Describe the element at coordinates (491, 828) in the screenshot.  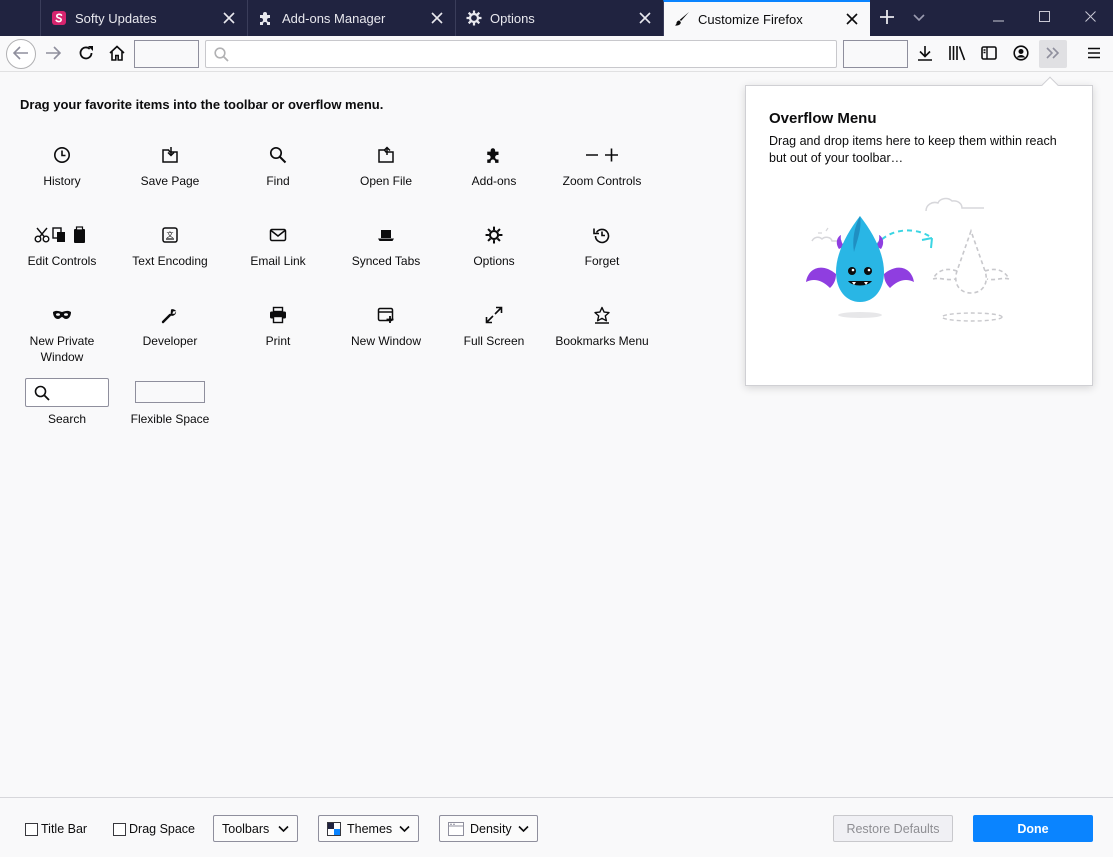
I see `density-label: Density` at that location.